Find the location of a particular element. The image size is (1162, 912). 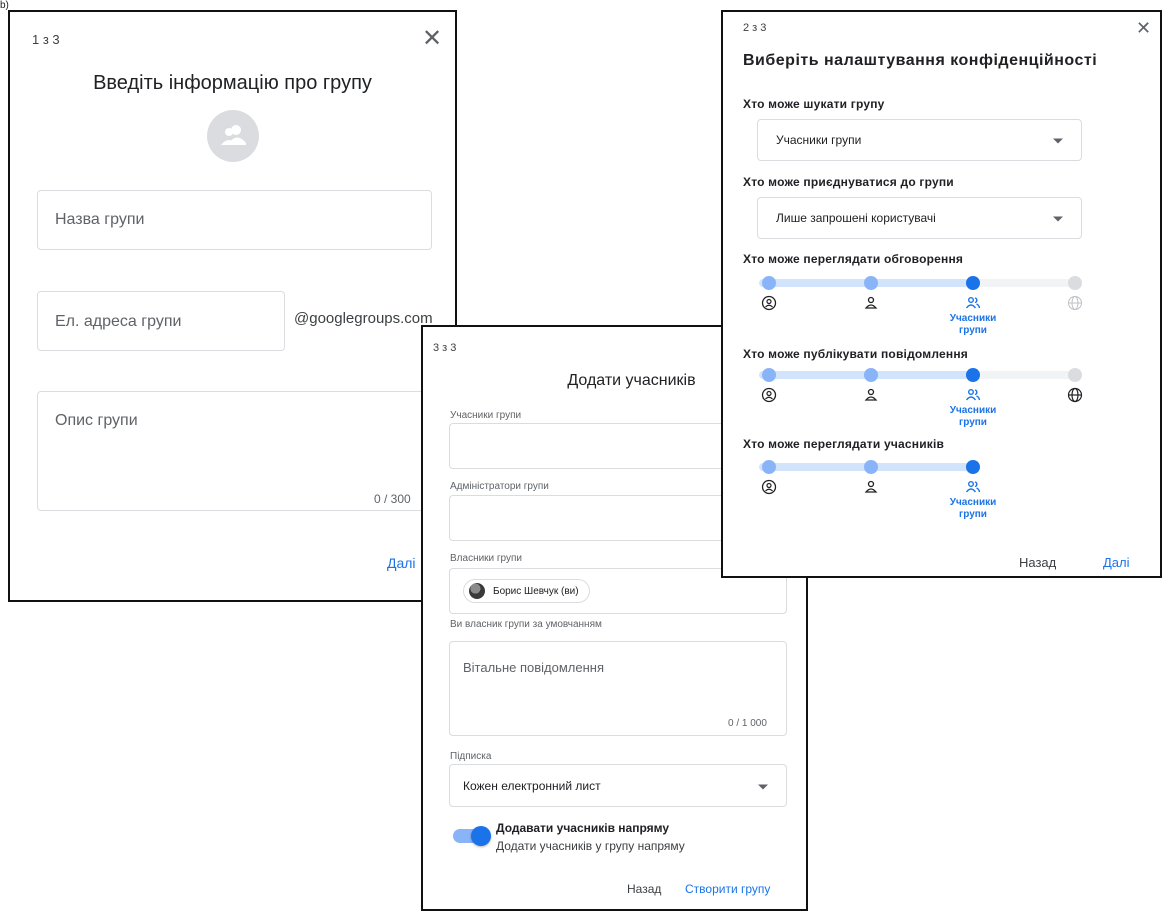

search-section-label: Хто може шукати групу is located at coordinates (814, 104).